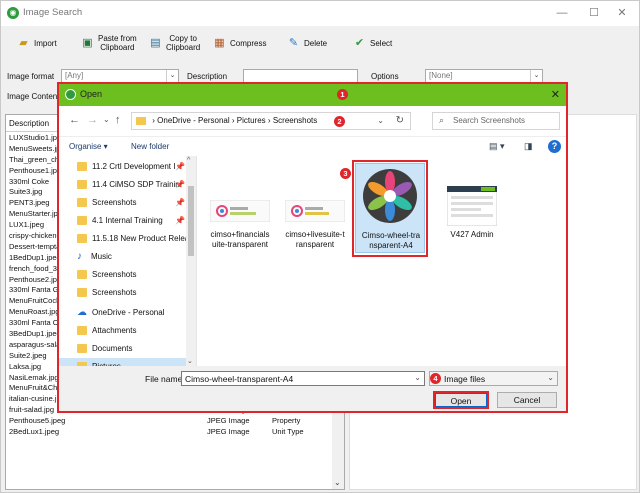 The height and width of the screenshot is (493, 640). What do you see at coordinates (307, 43) in the screenshot?
I see `delete-button: ✎ Delete` at bounding box center [307, 43].